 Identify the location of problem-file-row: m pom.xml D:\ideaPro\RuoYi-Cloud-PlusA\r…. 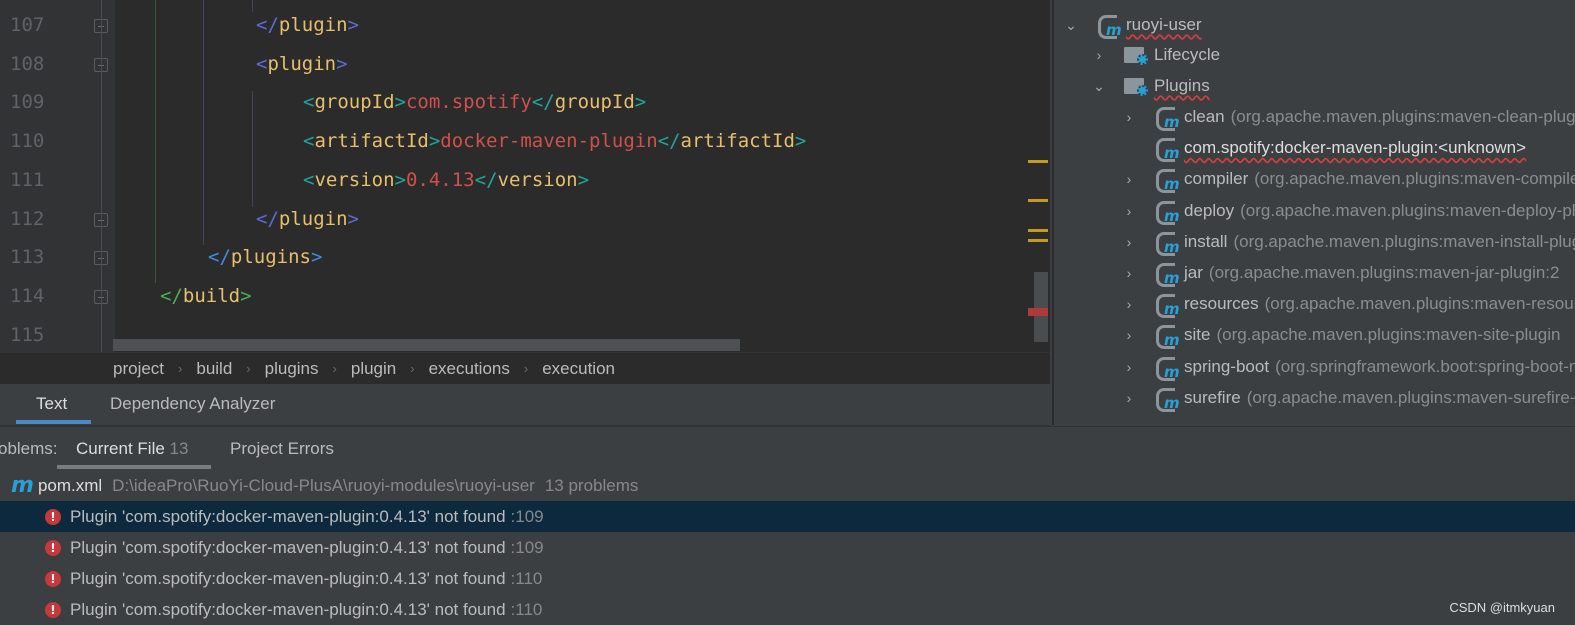
(787, 485).